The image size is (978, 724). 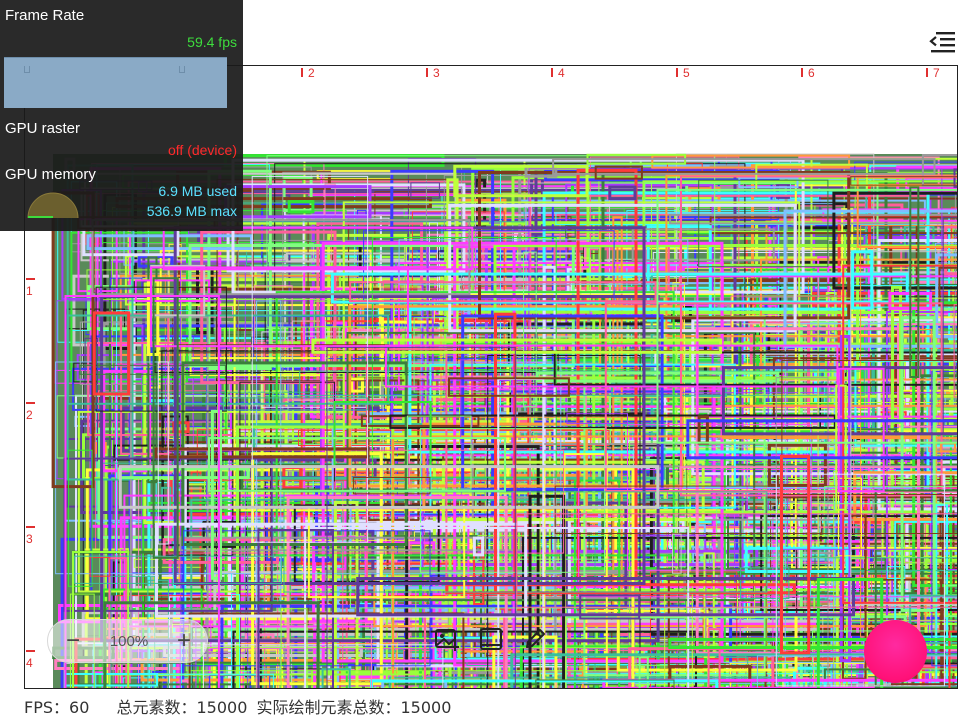 What do you see at coordinates (29, 291) in the screenshot?
I see `ruler-label-left: 1` at bounding box center [29, 291].